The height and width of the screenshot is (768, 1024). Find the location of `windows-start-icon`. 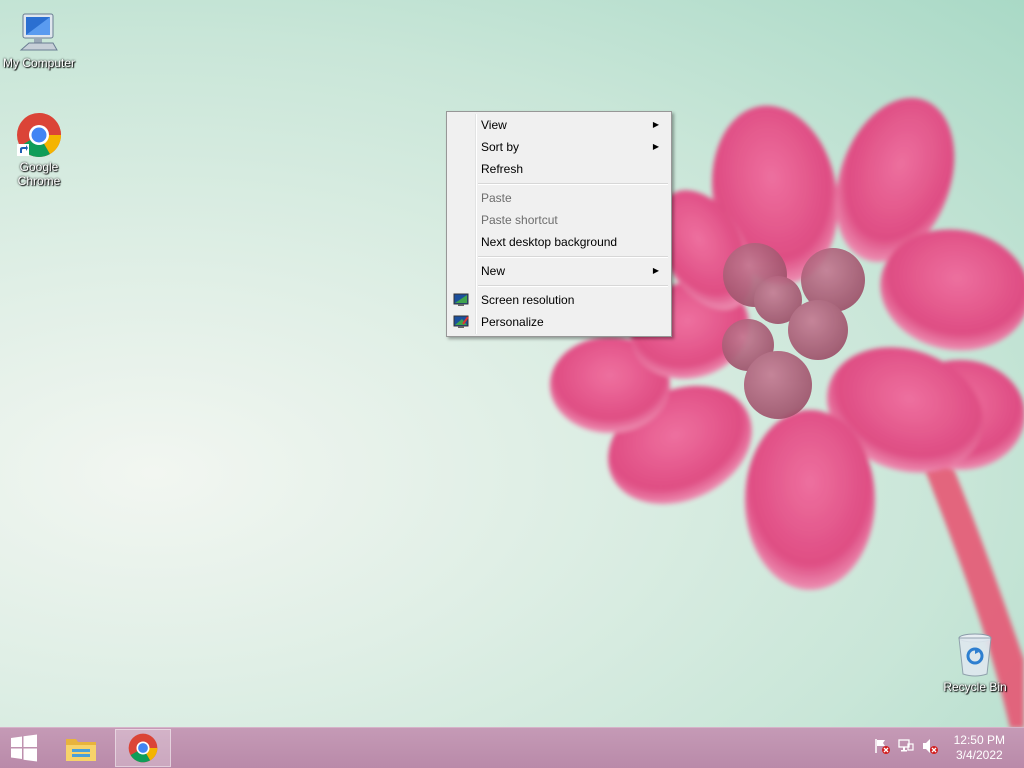

windows-start-icon is located at coordinates (24, 748).